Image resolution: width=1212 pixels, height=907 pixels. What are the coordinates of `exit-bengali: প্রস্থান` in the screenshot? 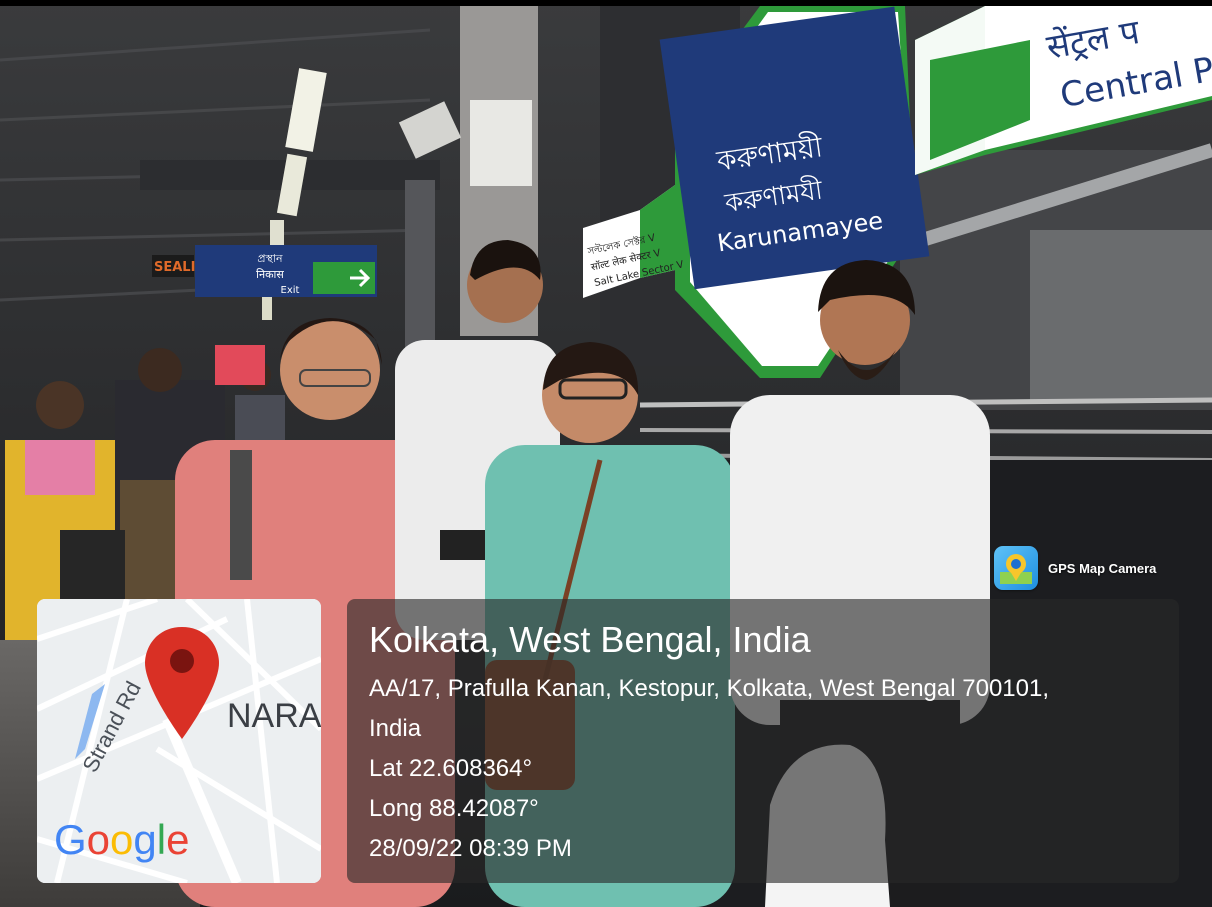 It's located at (270, 258).